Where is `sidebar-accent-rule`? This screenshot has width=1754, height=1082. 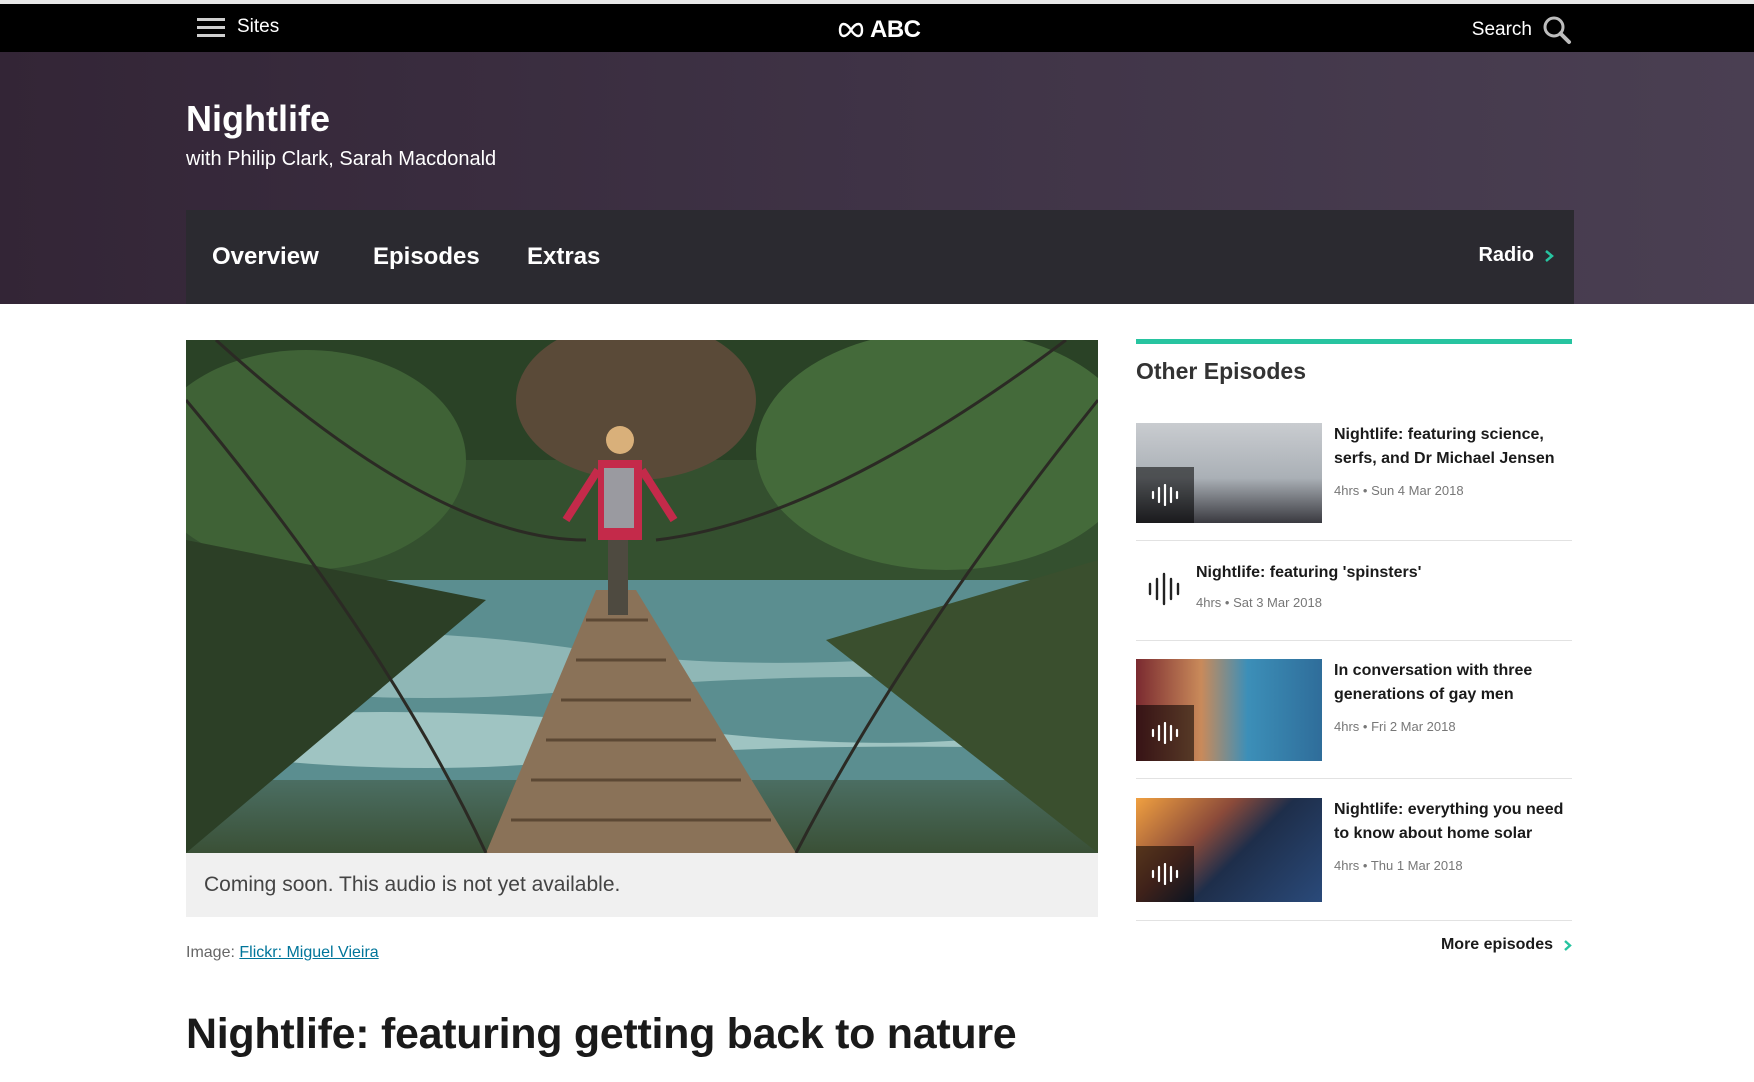 sidebar-accent-rule is located at coordinates (1354, 341).